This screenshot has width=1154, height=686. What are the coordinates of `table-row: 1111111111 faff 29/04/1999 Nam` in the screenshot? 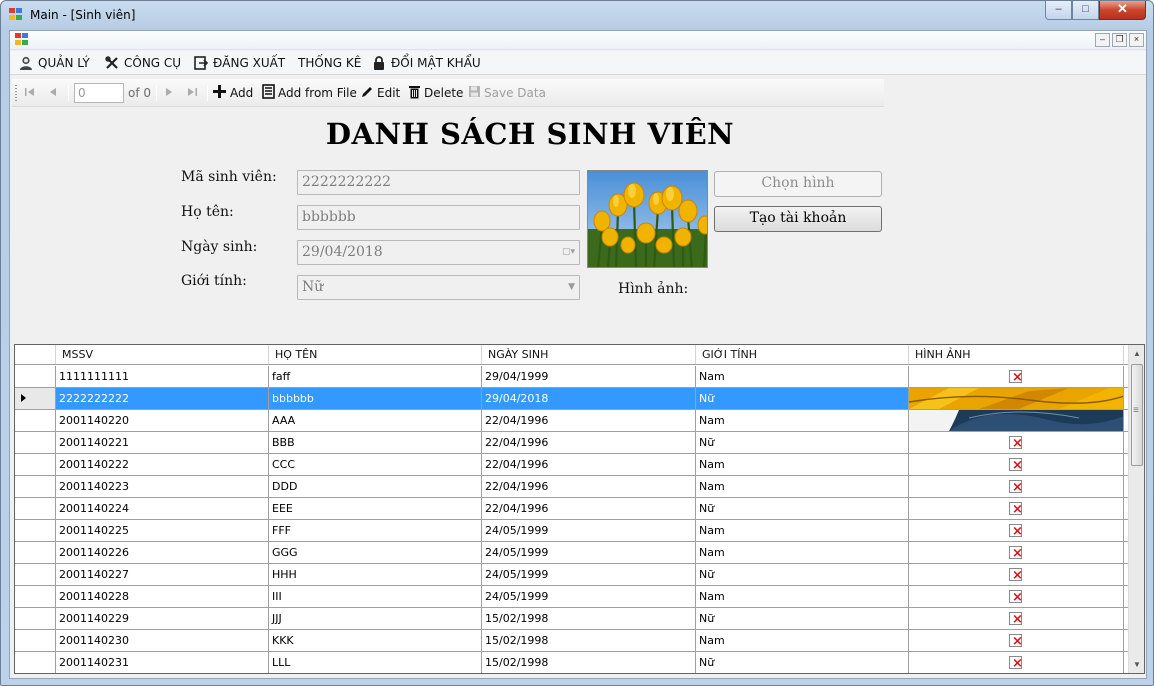 It's located at (571, 377).